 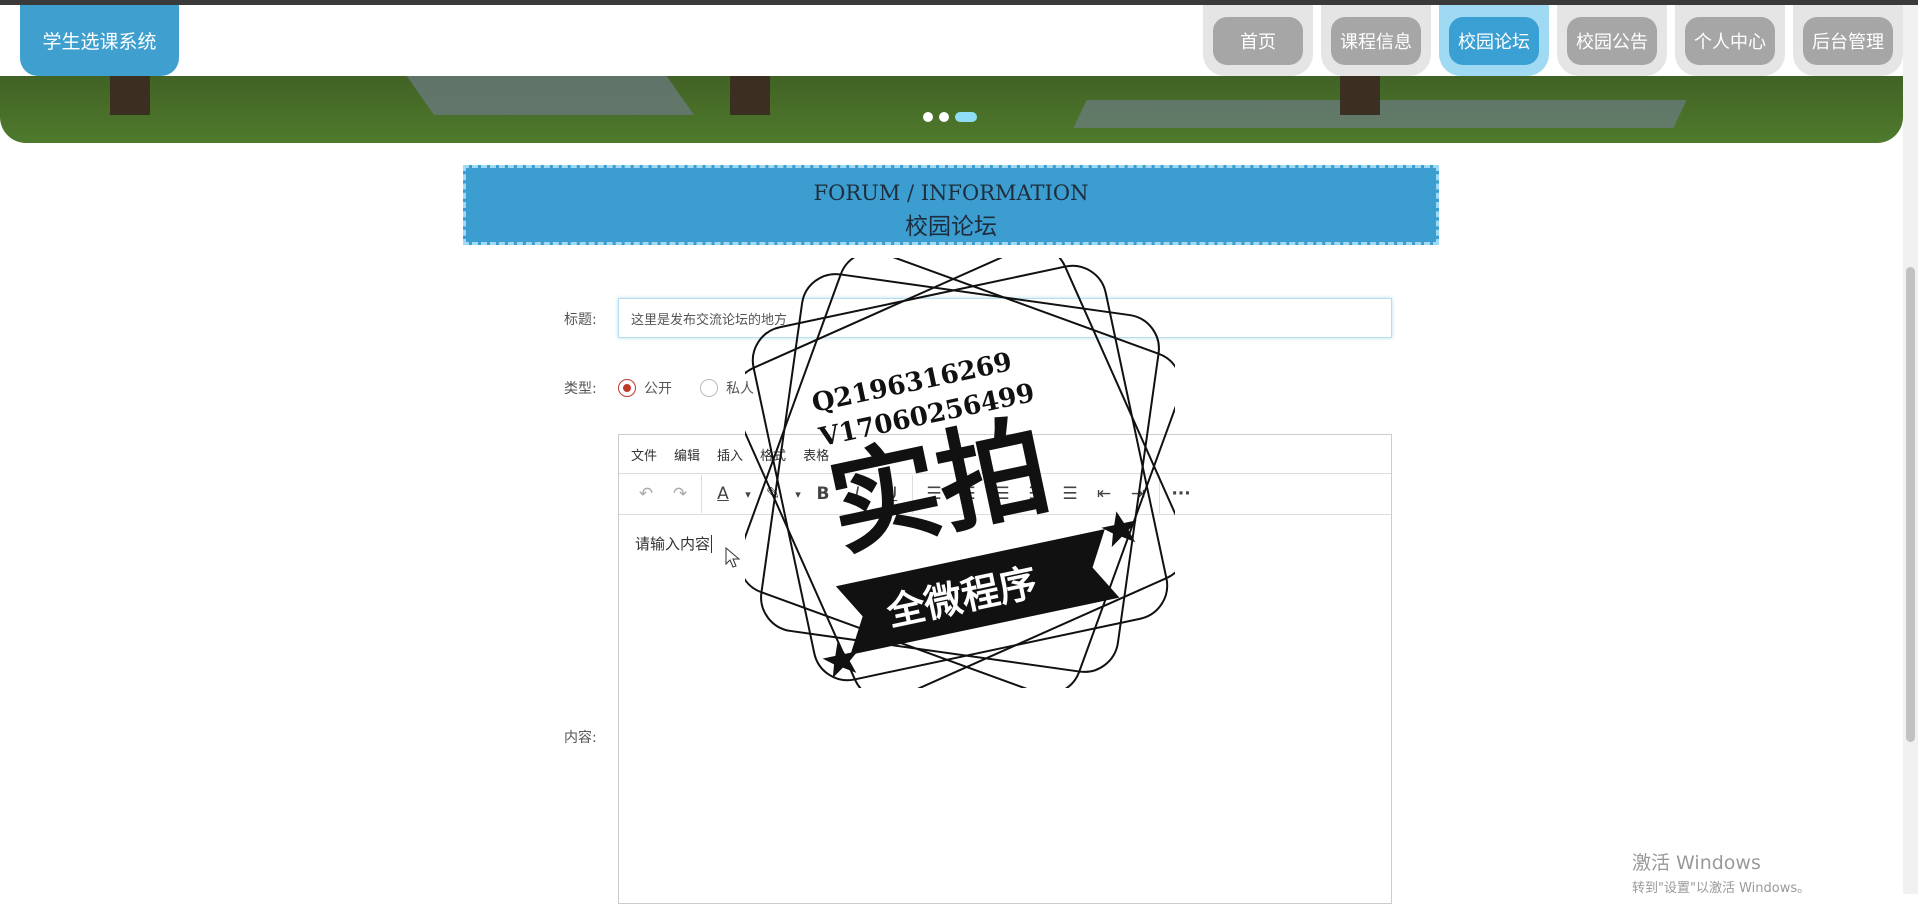 I want to click on nav-tab-forum: 校园论坛, so click(x=1494, y=40).